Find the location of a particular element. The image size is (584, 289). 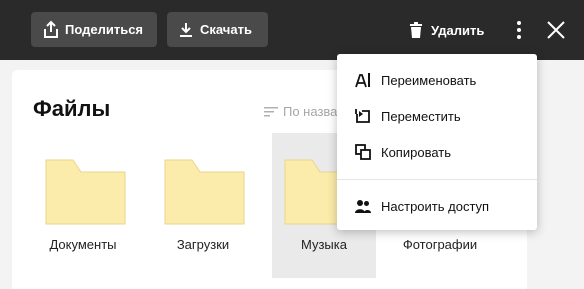

share-button: Поделиться is located at coordinates (94, 29).